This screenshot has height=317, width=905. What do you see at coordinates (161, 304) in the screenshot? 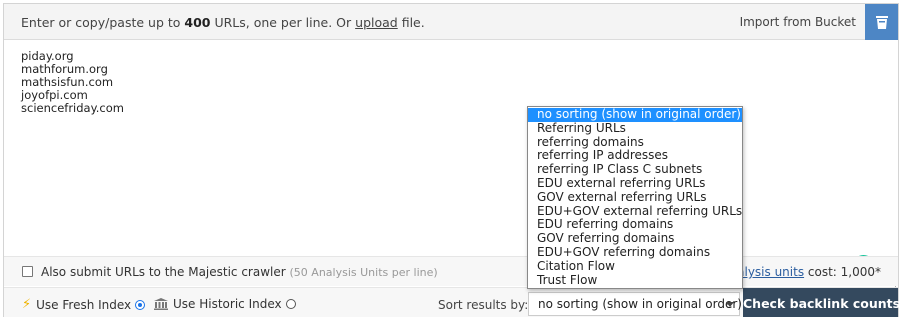
I see `historic-building-icon` at bounding box center [161, 304].